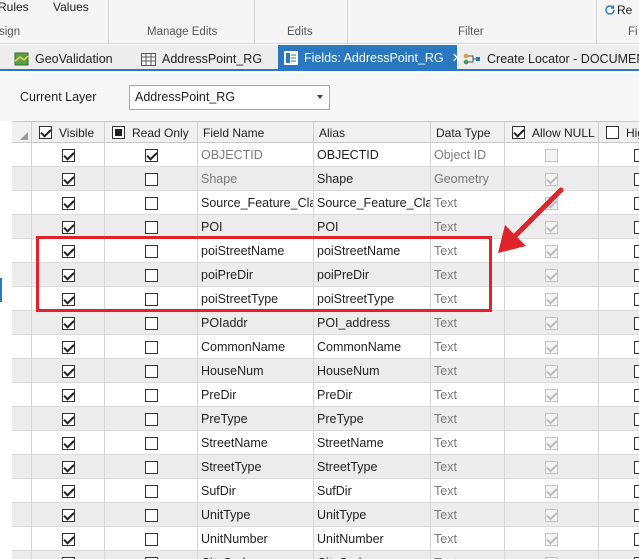 Image resolution: width=639 pixels, height=559 pixels. Describe the element at coordinates (372, 539) in the screenshot. I see `alias-cell: UnitNumber` at that location.